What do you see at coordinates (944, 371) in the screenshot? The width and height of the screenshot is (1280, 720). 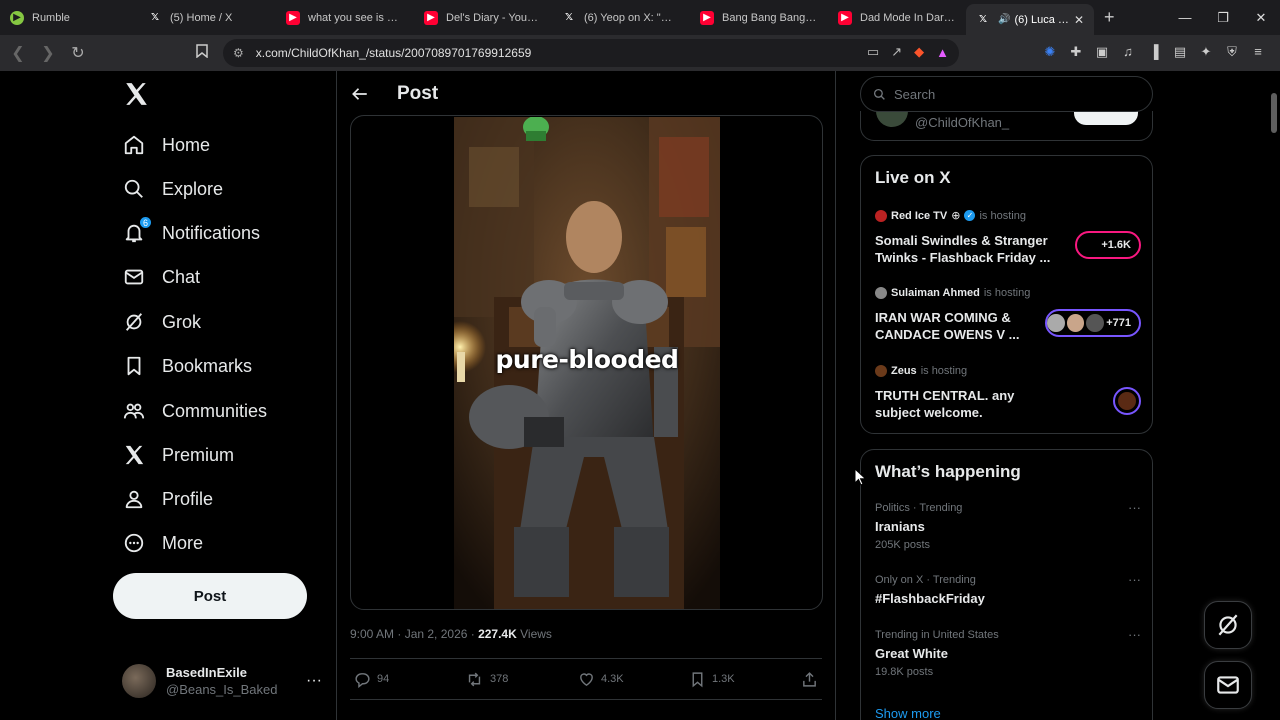 I see `host-status: is hosting` at bounding box center [944, 371].